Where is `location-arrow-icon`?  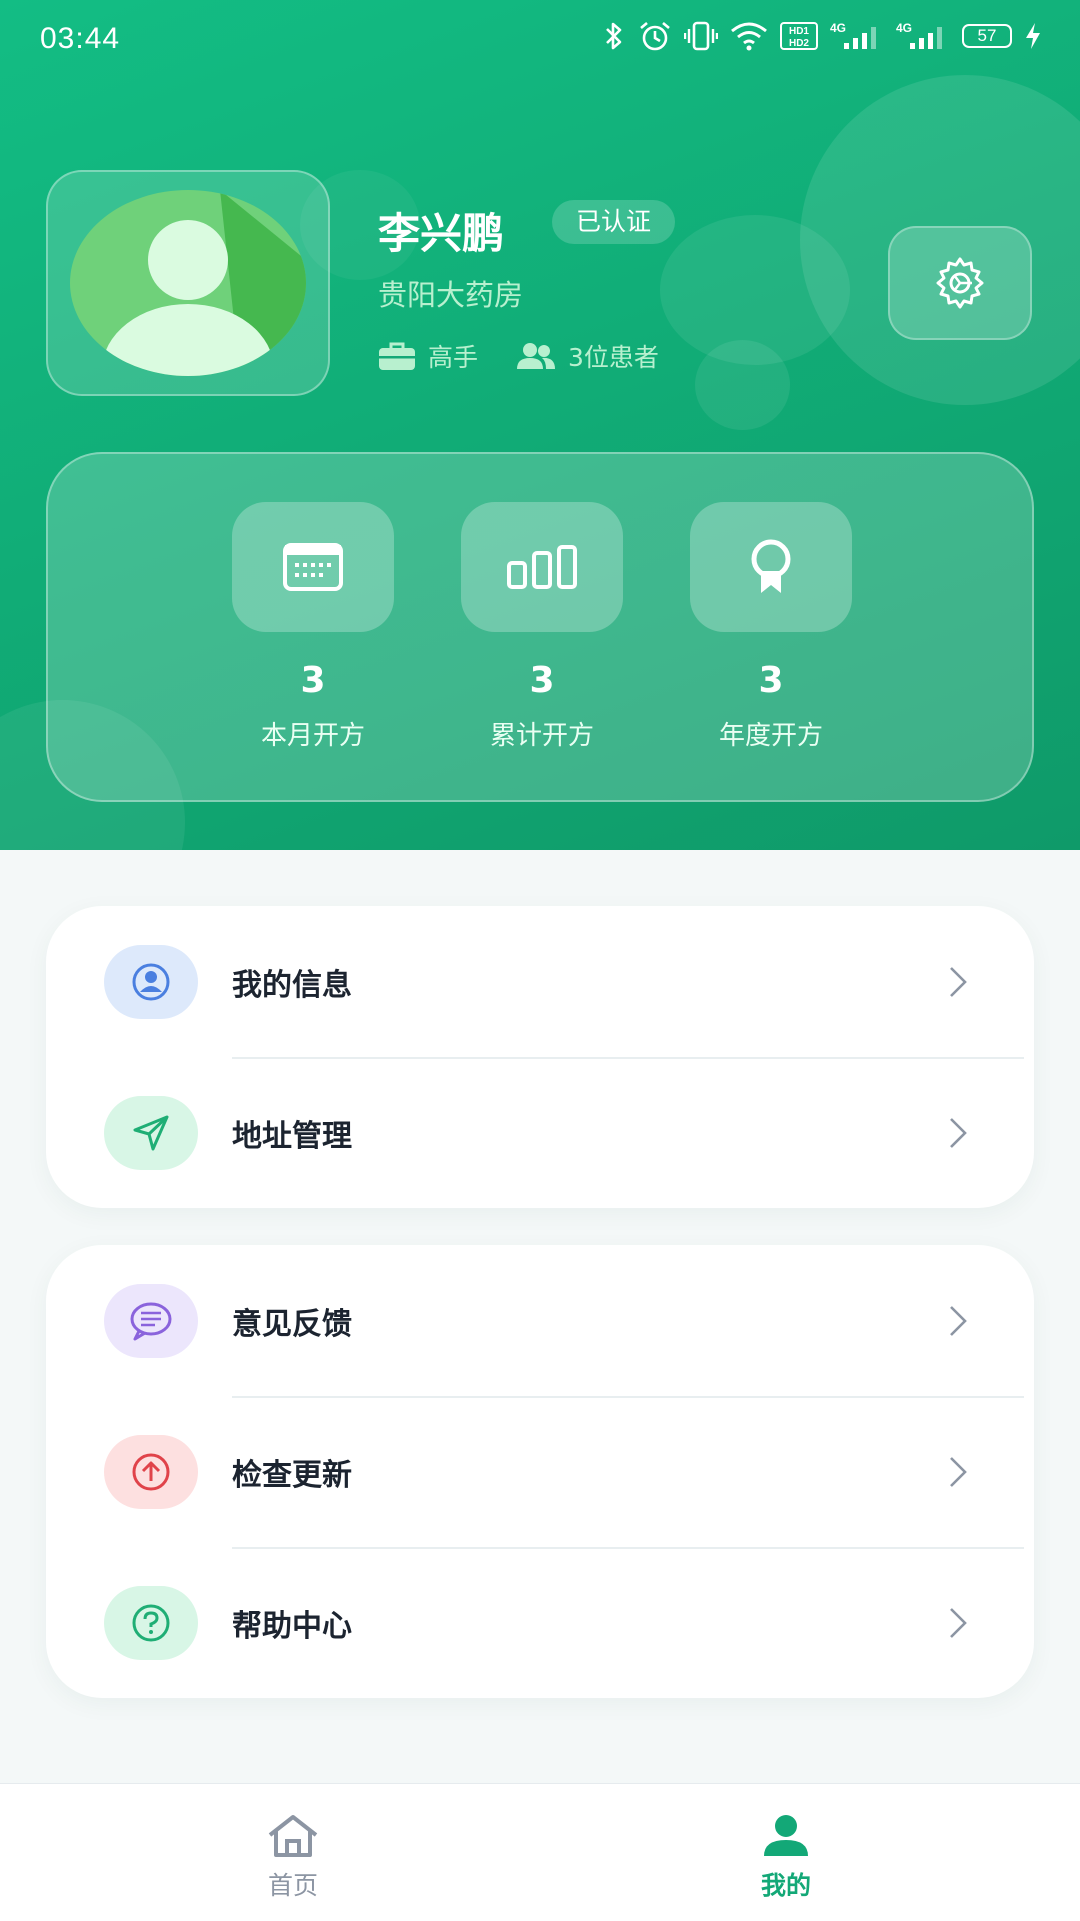
location-arrow-icon is located at coordinates (151, 1132).